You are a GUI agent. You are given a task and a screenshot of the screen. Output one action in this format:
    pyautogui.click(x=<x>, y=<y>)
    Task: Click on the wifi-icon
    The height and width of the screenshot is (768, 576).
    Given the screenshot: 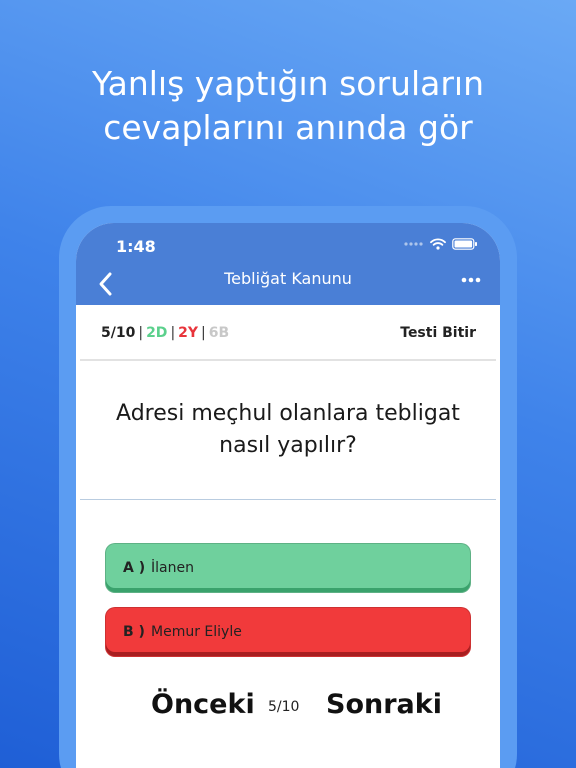 What is the action you would take?
    pyautogui.click(x=438, y=244)
    